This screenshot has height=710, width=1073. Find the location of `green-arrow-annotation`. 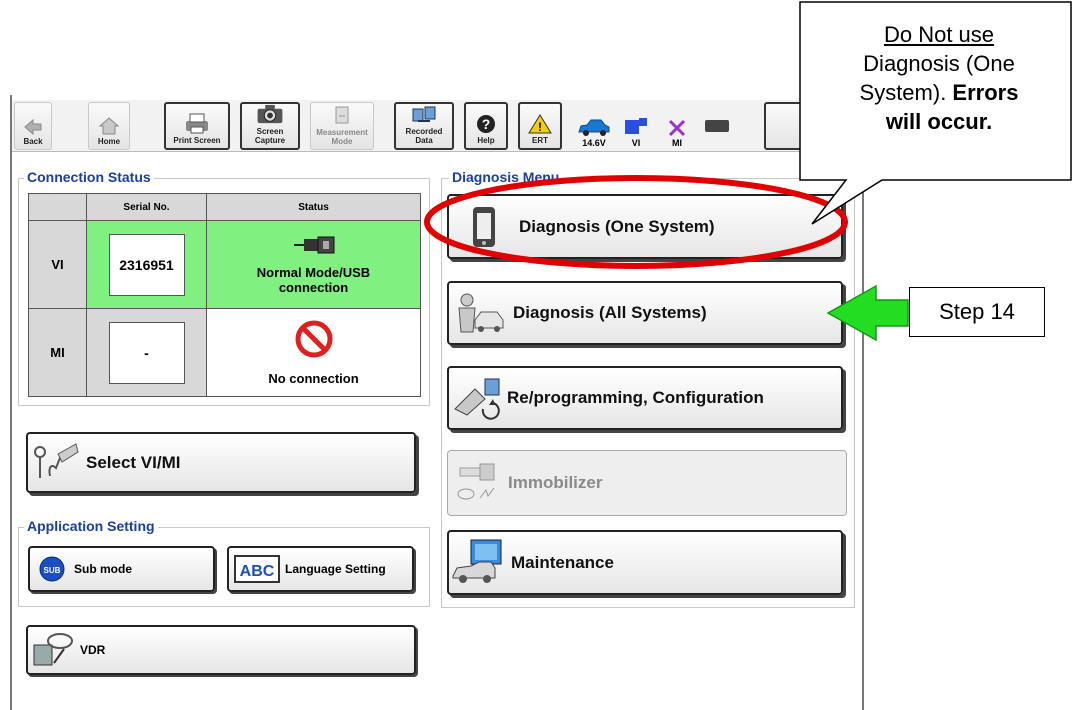

green-arrow-annotation is located at coordinates (867, 313).